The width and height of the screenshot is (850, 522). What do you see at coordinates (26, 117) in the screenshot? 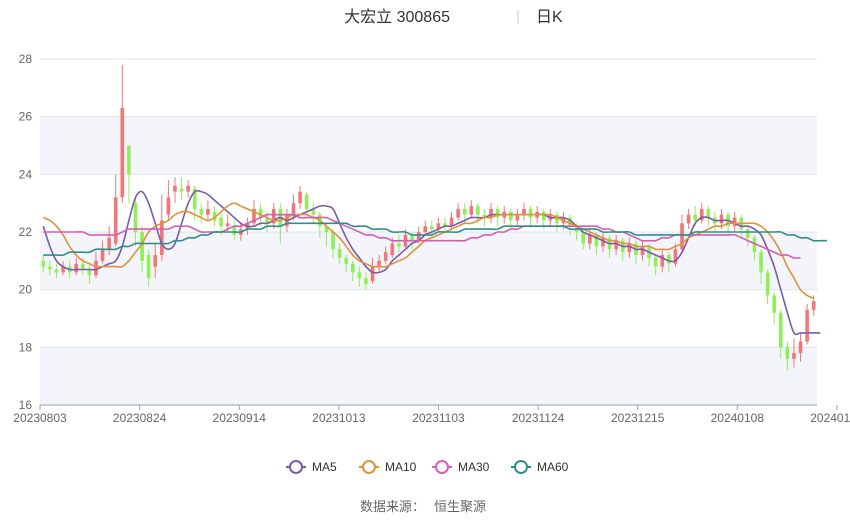
I see `y-tick-label: 26` at bounding box center [26, 117].